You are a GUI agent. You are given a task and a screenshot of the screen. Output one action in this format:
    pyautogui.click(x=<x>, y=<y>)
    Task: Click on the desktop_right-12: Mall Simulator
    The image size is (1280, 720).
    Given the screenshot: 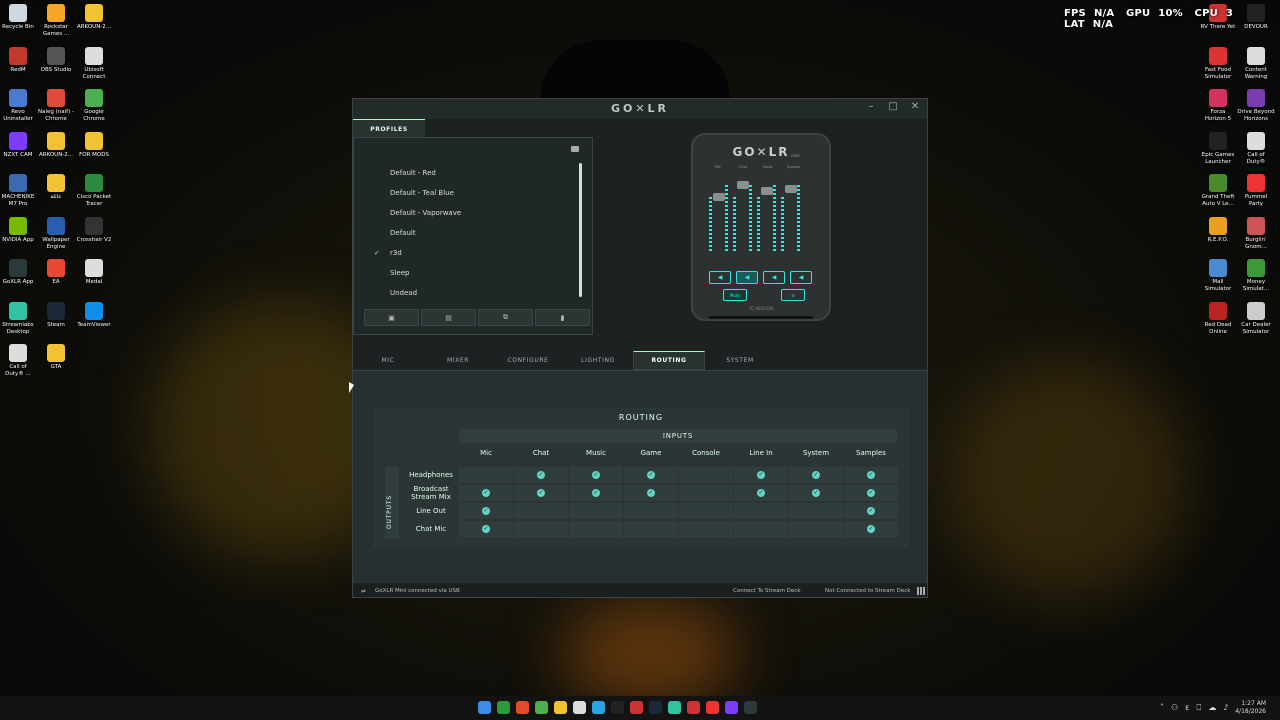 What is the action you would take?
    pyautogui.click(x=1218, y=276)
    